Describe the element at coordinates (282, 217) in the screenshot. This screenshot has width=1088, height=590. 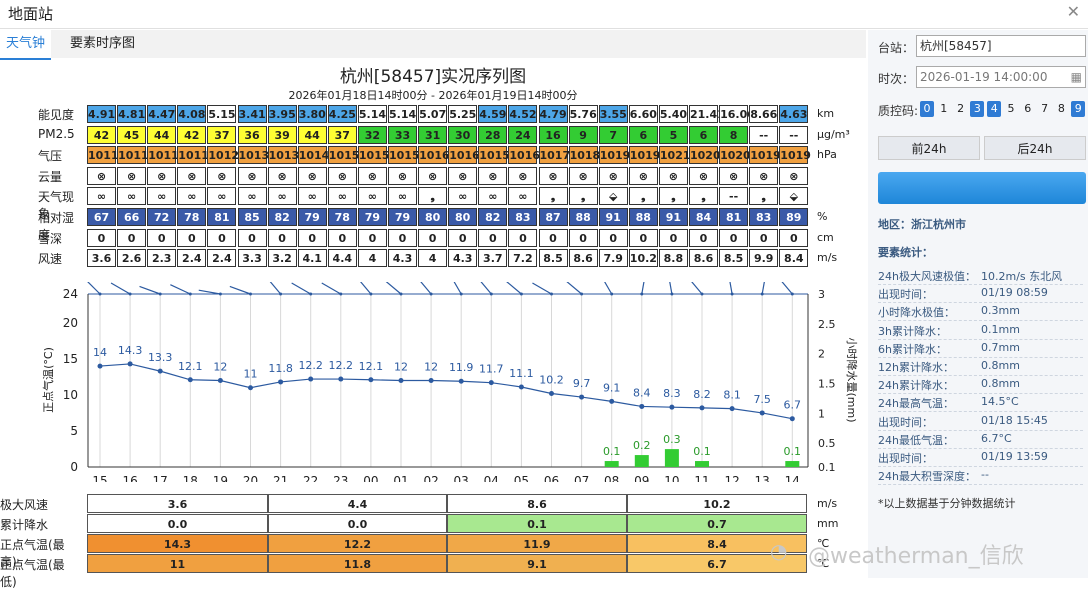
I see `grid-cell: 82` at that location.